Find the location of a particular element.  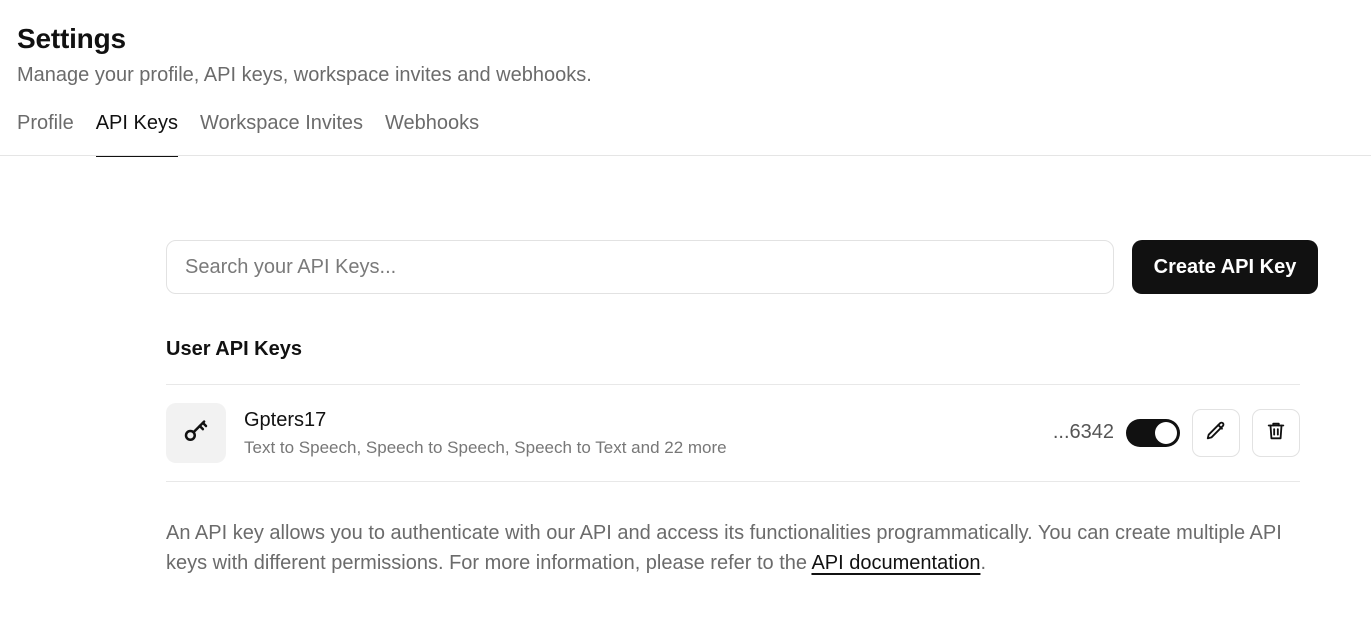

api-documentation-link: API documentation is located at coordinates (895, 563).